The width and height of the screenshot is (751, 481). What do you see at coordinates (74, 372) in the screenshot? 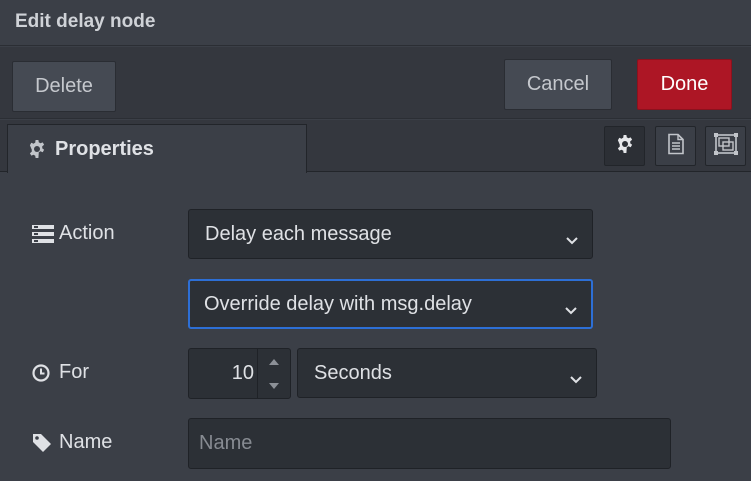
I see `for-label-text: For` at bounding box center [74, 372].